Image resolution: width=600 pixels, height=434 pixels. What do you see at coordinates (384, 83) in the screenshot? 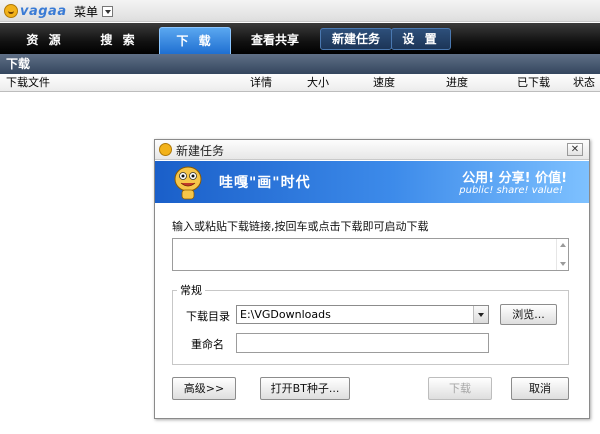
I see `column-header-speed: 速度` at bounding box center [384, 83].